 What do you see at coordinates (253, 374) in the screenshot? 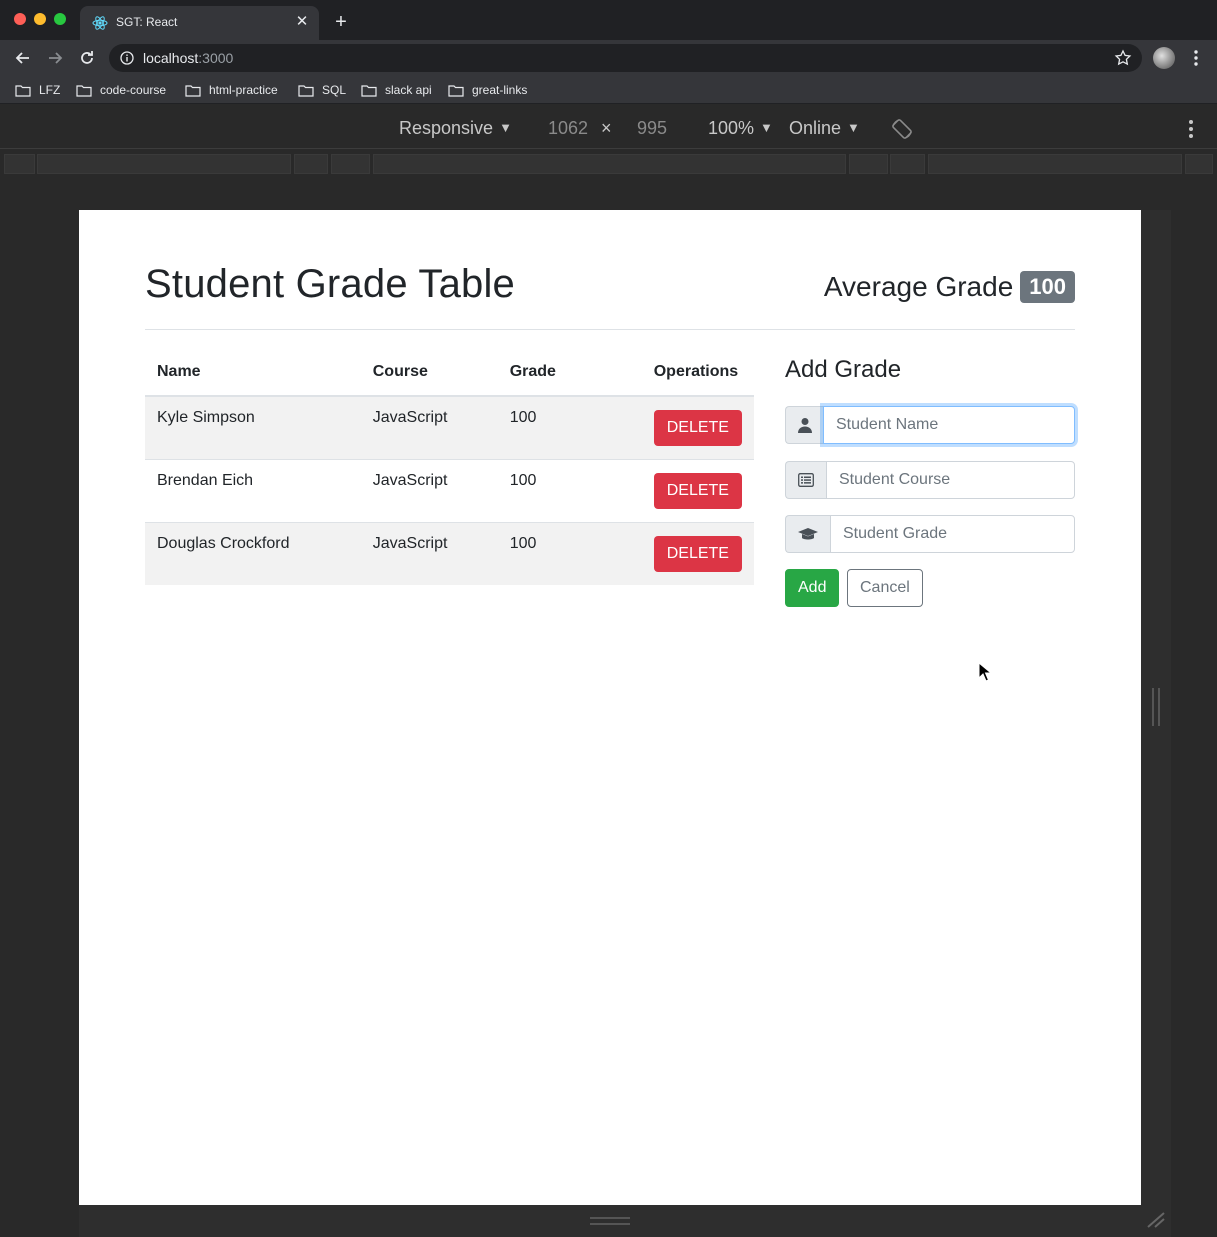
I see `column-header-name: Name` at bounding box center [253, 374].